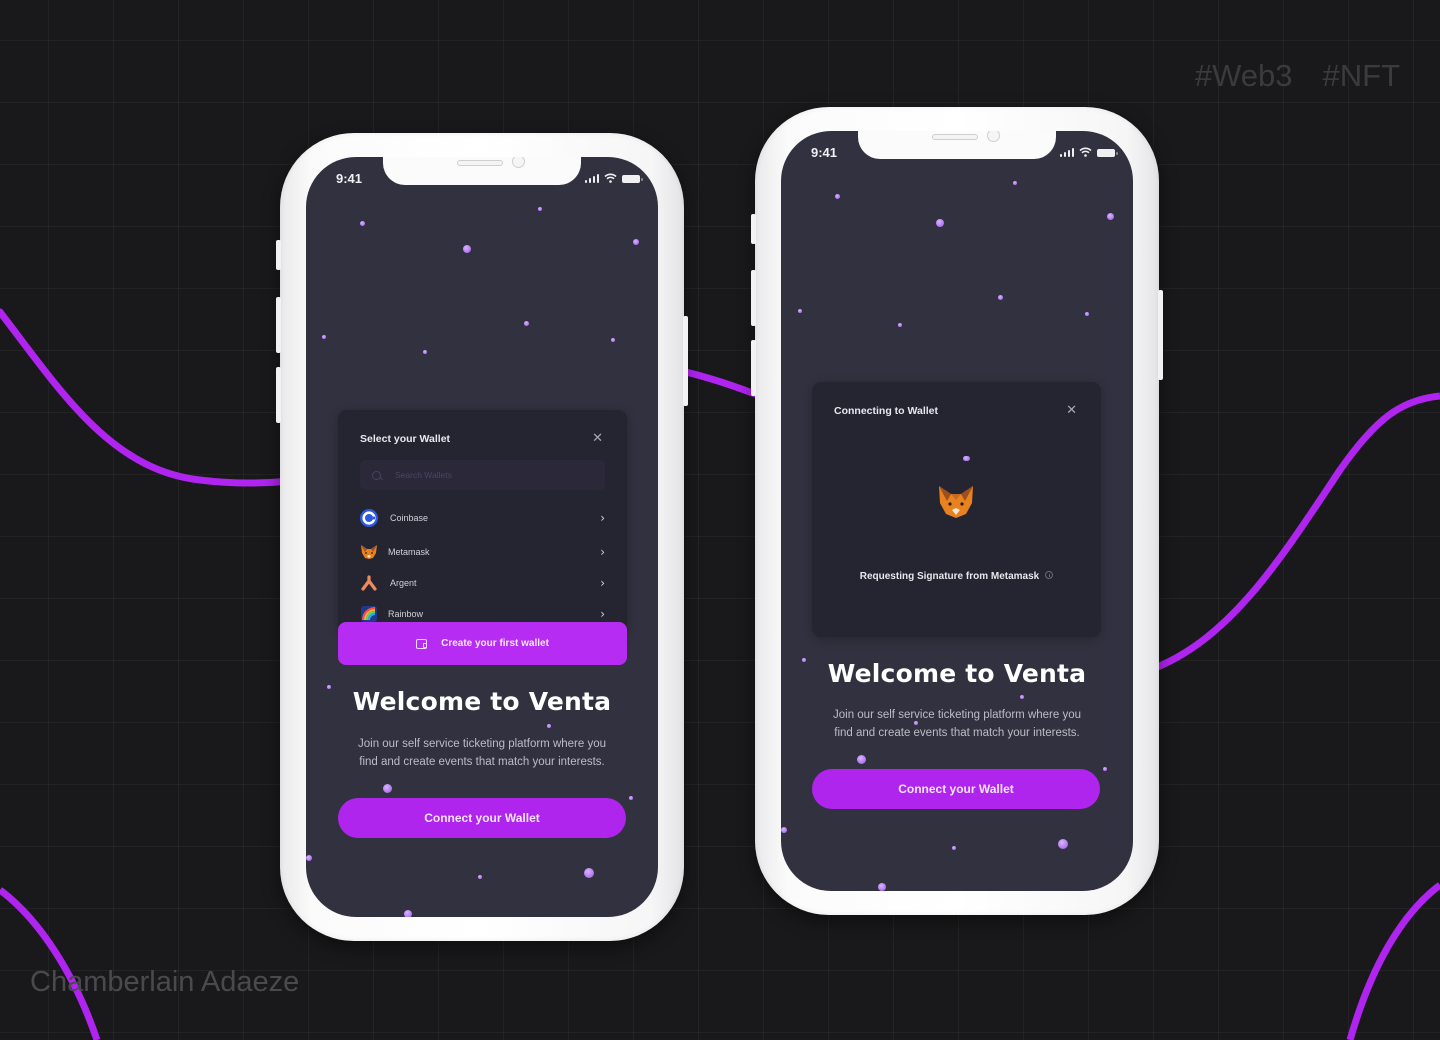 The image size is (1440, 1040). What do you see at coordinates (403, 583) in the screenshot?
I see `wallet-name: Argent` at bounding box center [403, 583].